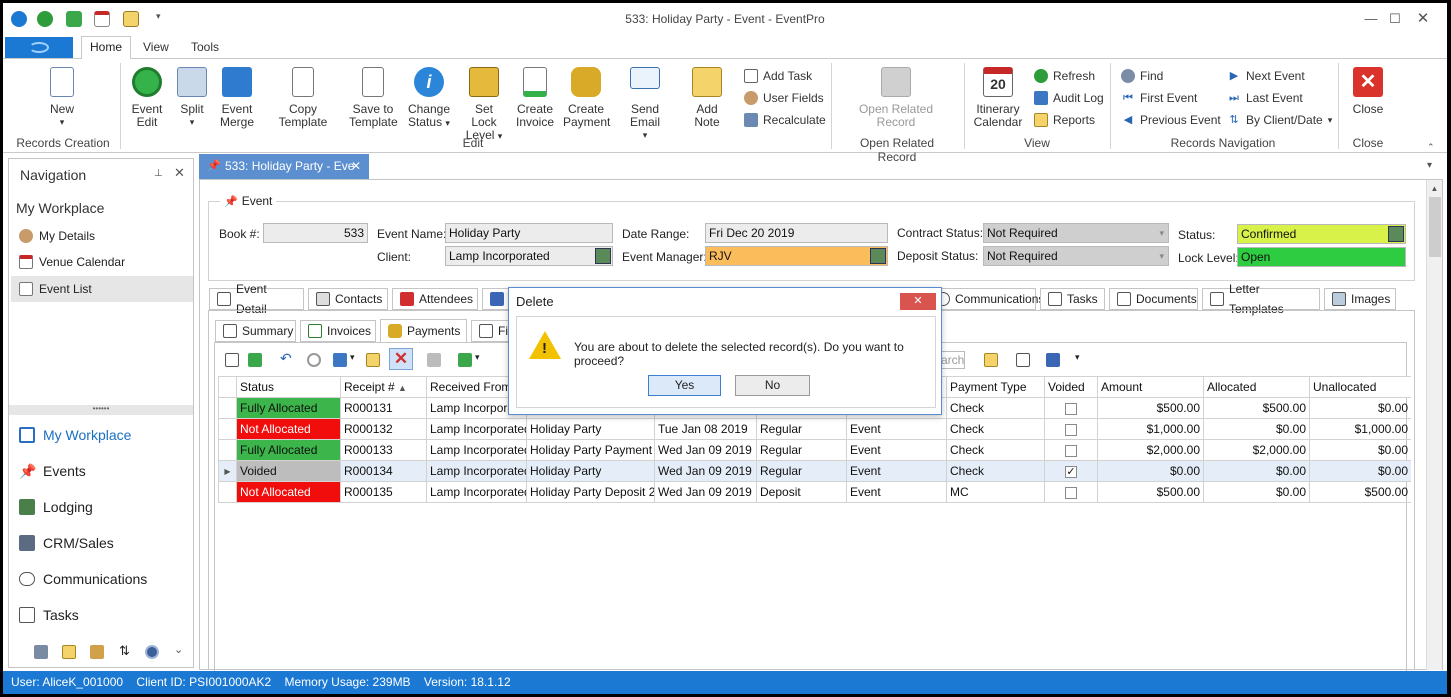  Describe the element at coordinates (1360, 299) in the screenshot. I see `tab-images: Images` at that location.